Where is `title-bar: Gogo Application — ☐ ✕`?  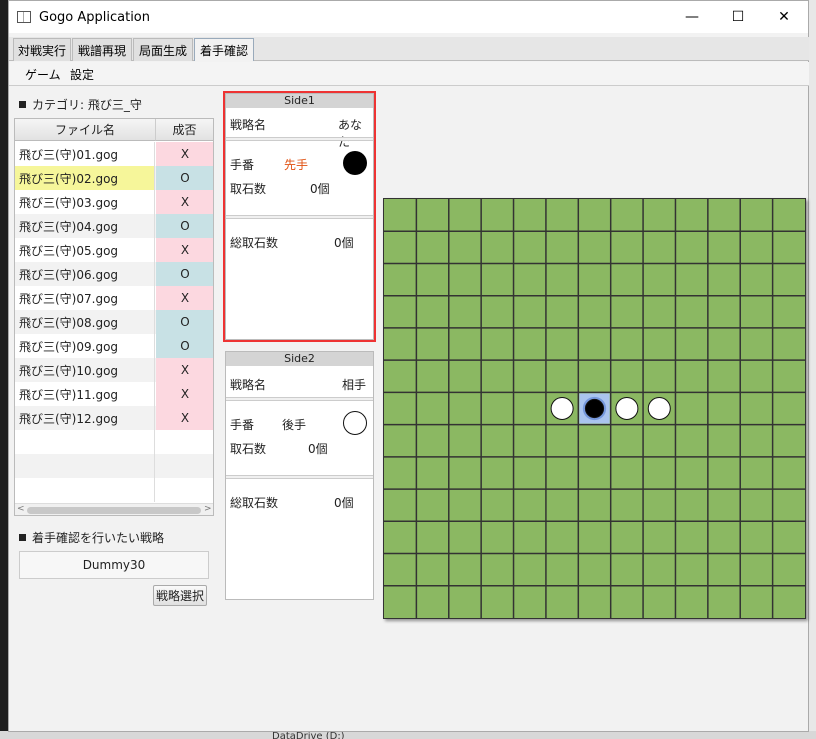 title-bar: Gogo Application — ☐ ✕ is located at coordinates (408, 17).